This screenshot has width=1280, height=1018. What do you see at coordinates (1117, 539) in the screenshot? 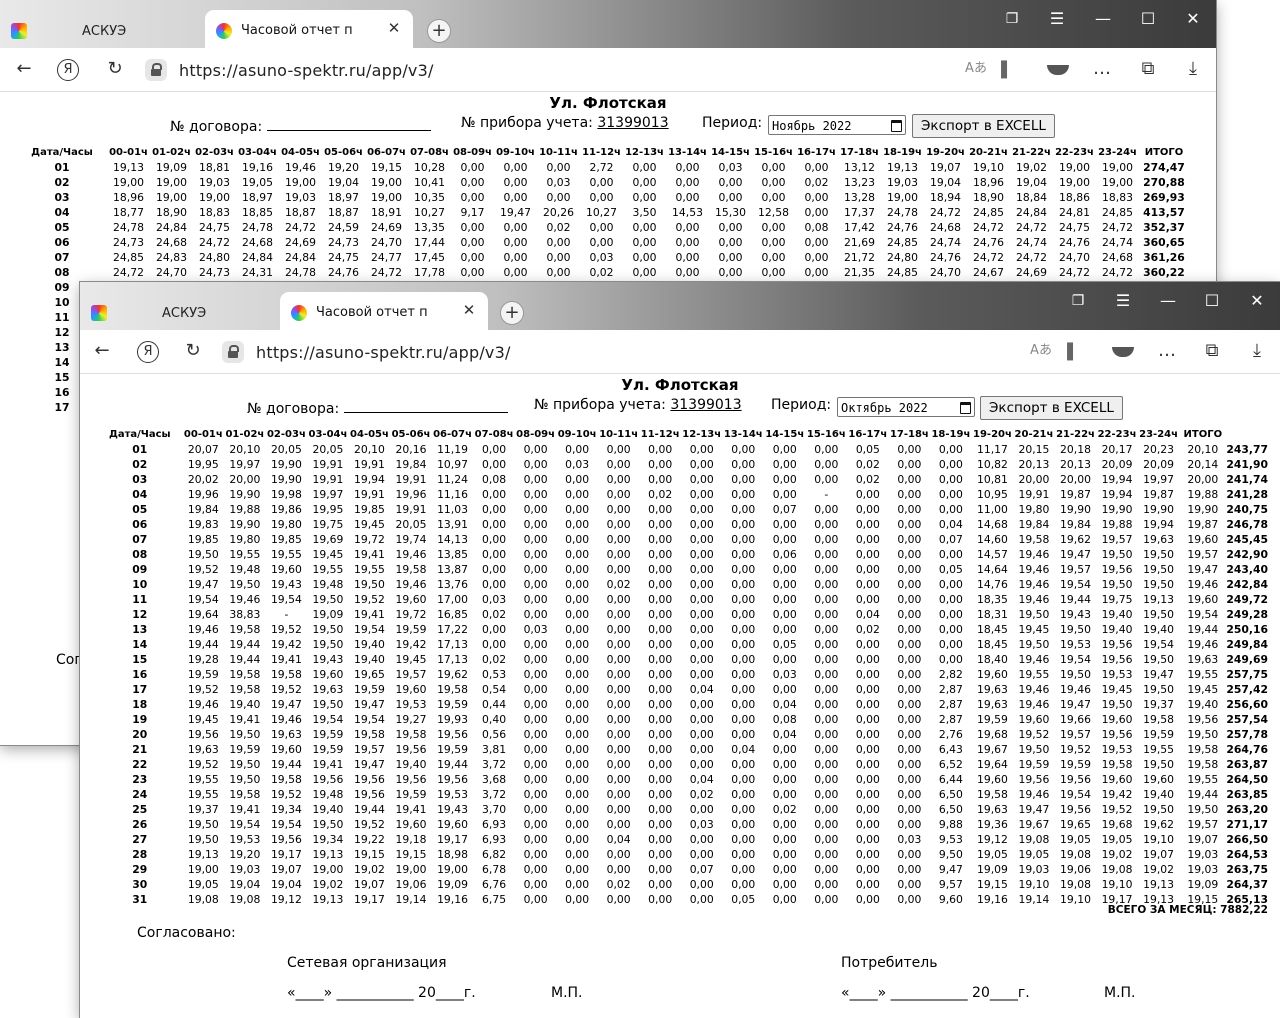
I see `hour-value: 19,57` at bounding box center [1117, 539].